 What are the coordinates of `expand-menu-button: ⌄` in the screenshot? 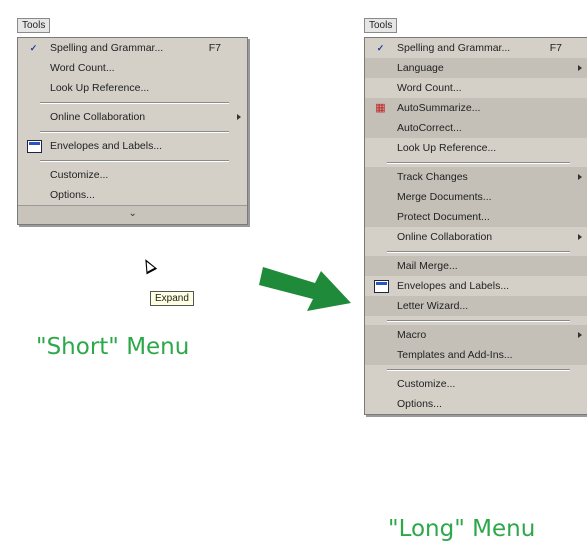 It's located at (132, 214).